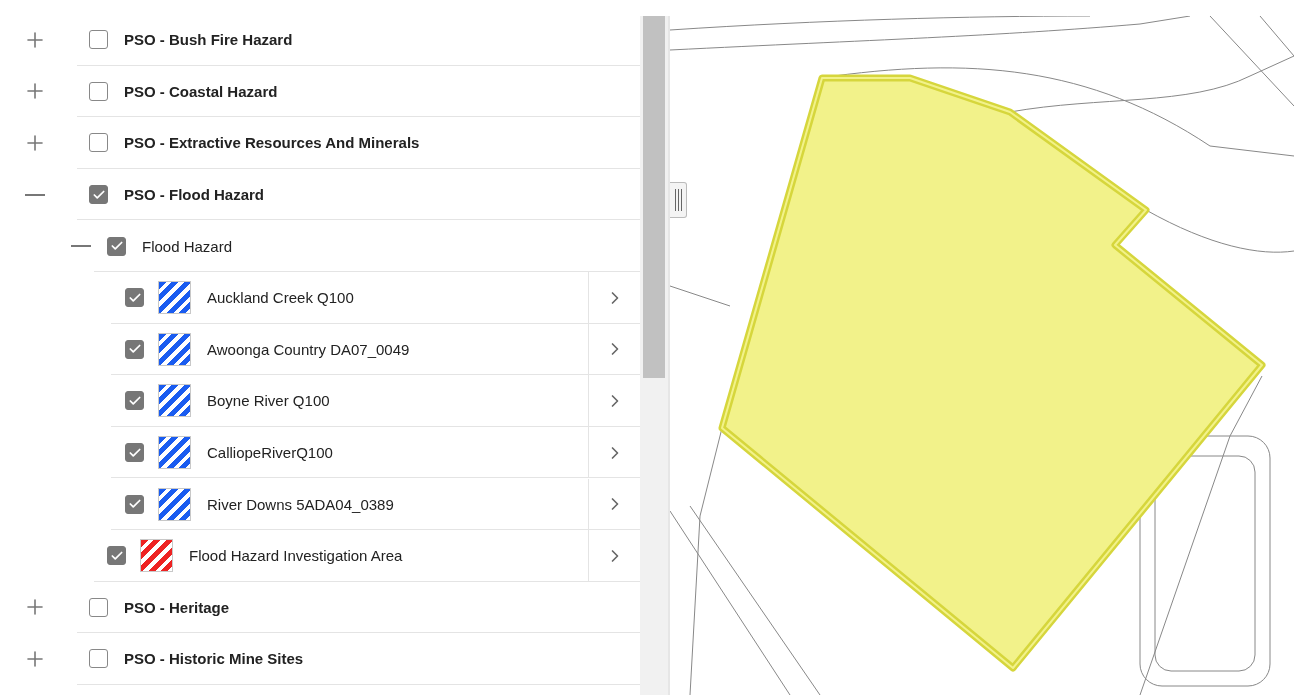 The image size is (1294, 695). I want to click on layer-label: PSO - Bush Fire Hazard, so click(208, 40).